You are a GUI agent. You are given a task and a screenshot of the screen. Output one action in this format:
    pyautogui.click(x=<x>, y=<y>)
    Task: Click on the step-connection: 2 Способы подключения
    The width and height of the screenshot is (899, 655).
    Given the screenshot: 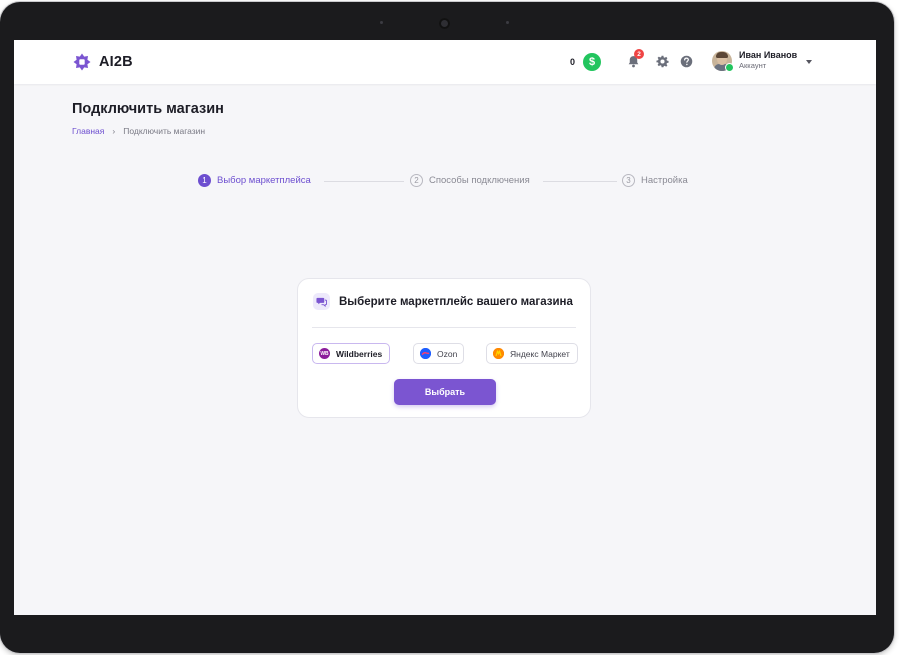 What is the action you would take?
    pyautogui.click(x=470, y=180)
    